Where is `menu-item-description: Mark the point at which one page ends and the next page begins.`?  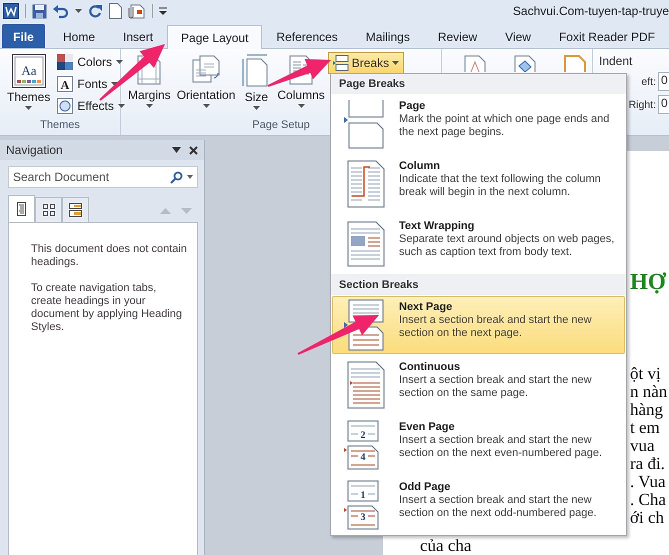
menu-item-description: Mark the point at which one page ends and the next page begins. is located at coordinates (504, 126).